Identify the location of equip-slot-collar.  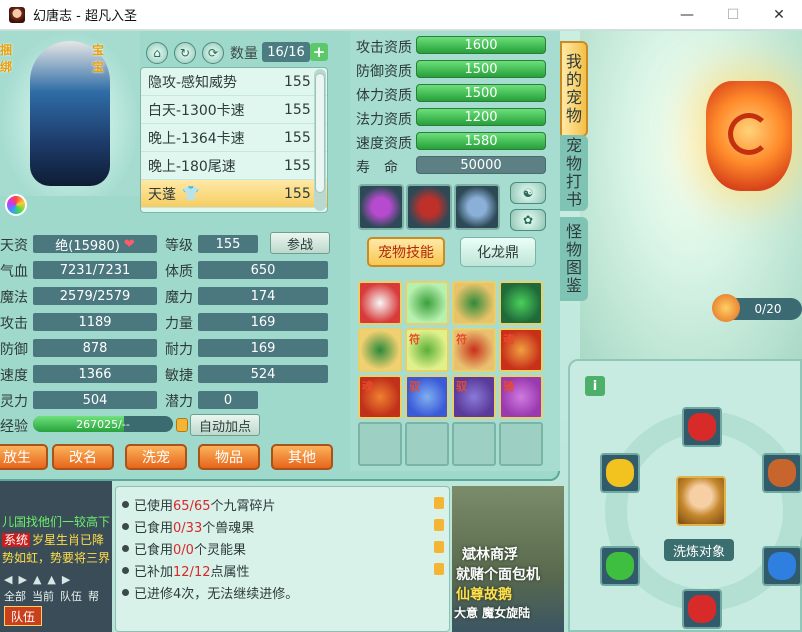
(477, 207).